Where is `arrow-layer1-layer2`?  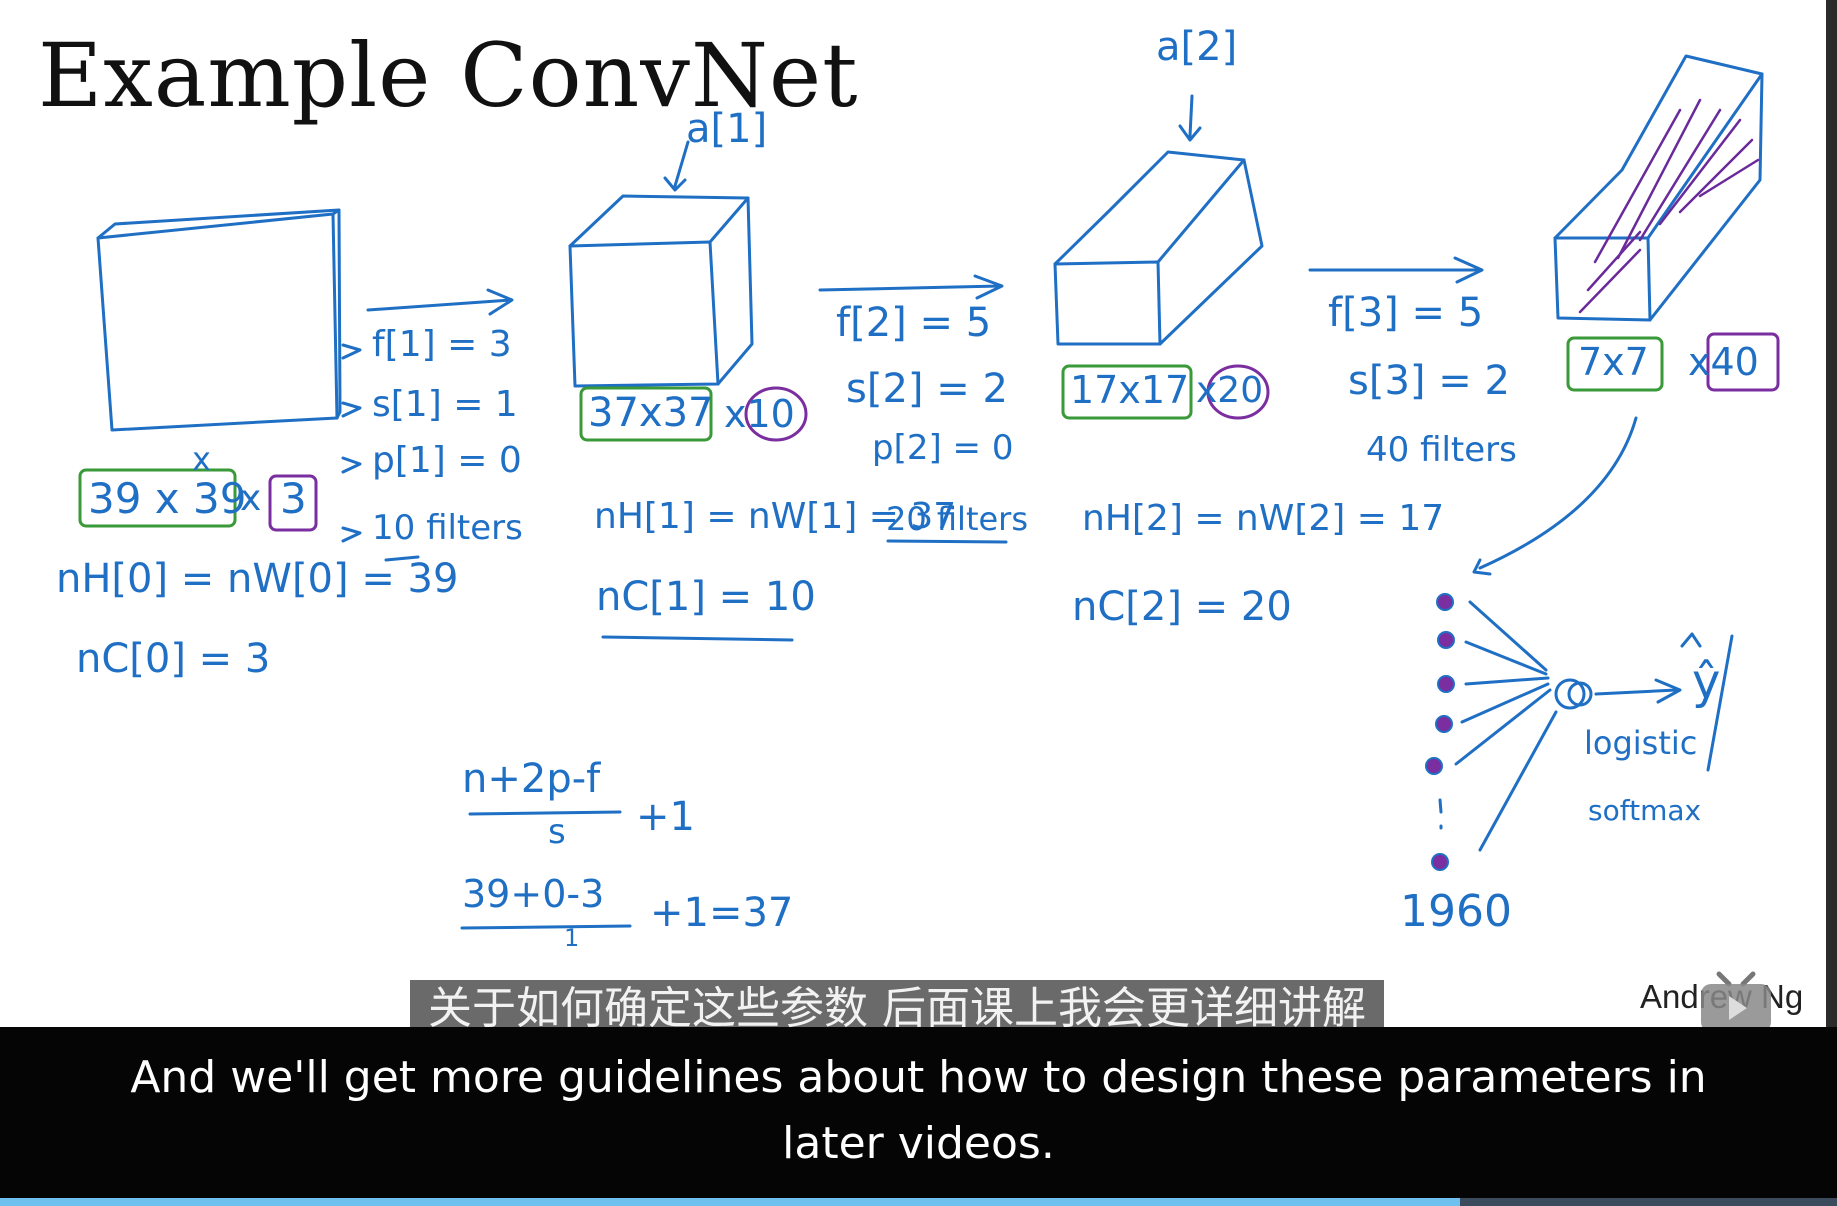
arrow-layer1-layer2 is located at coordinates (911, 287).